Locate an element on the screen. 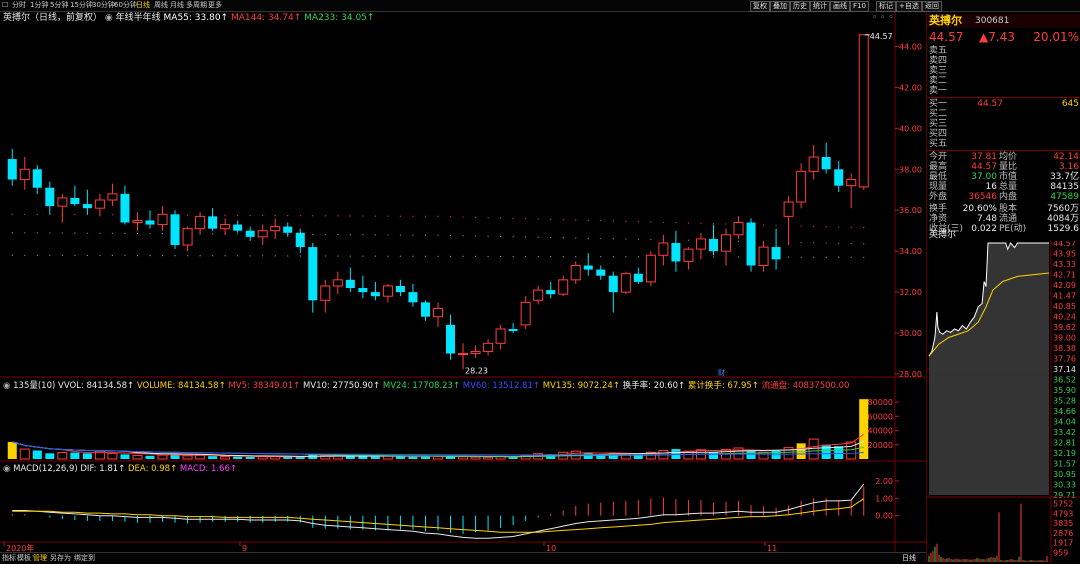  chart-settings-icons: ◦ ◦ ◦ is located at coordinates (883, 18).